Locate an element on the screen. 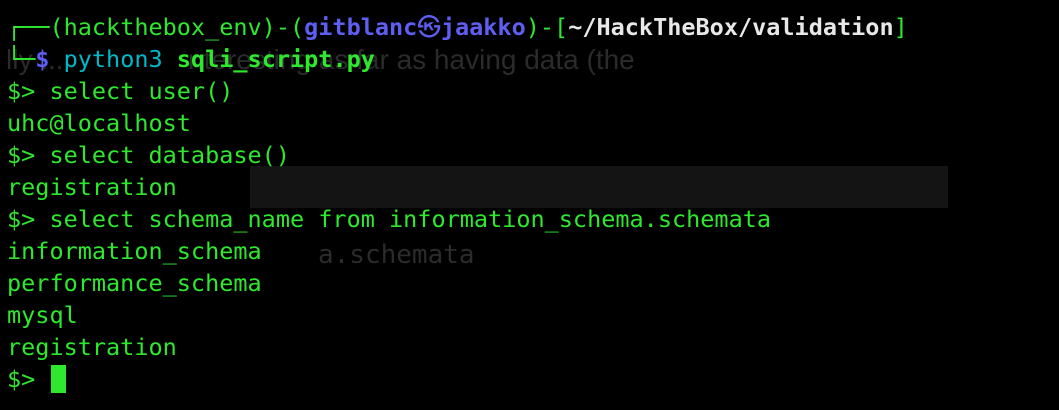  active-prompt-line: $> is located at coordinates (533, 379).